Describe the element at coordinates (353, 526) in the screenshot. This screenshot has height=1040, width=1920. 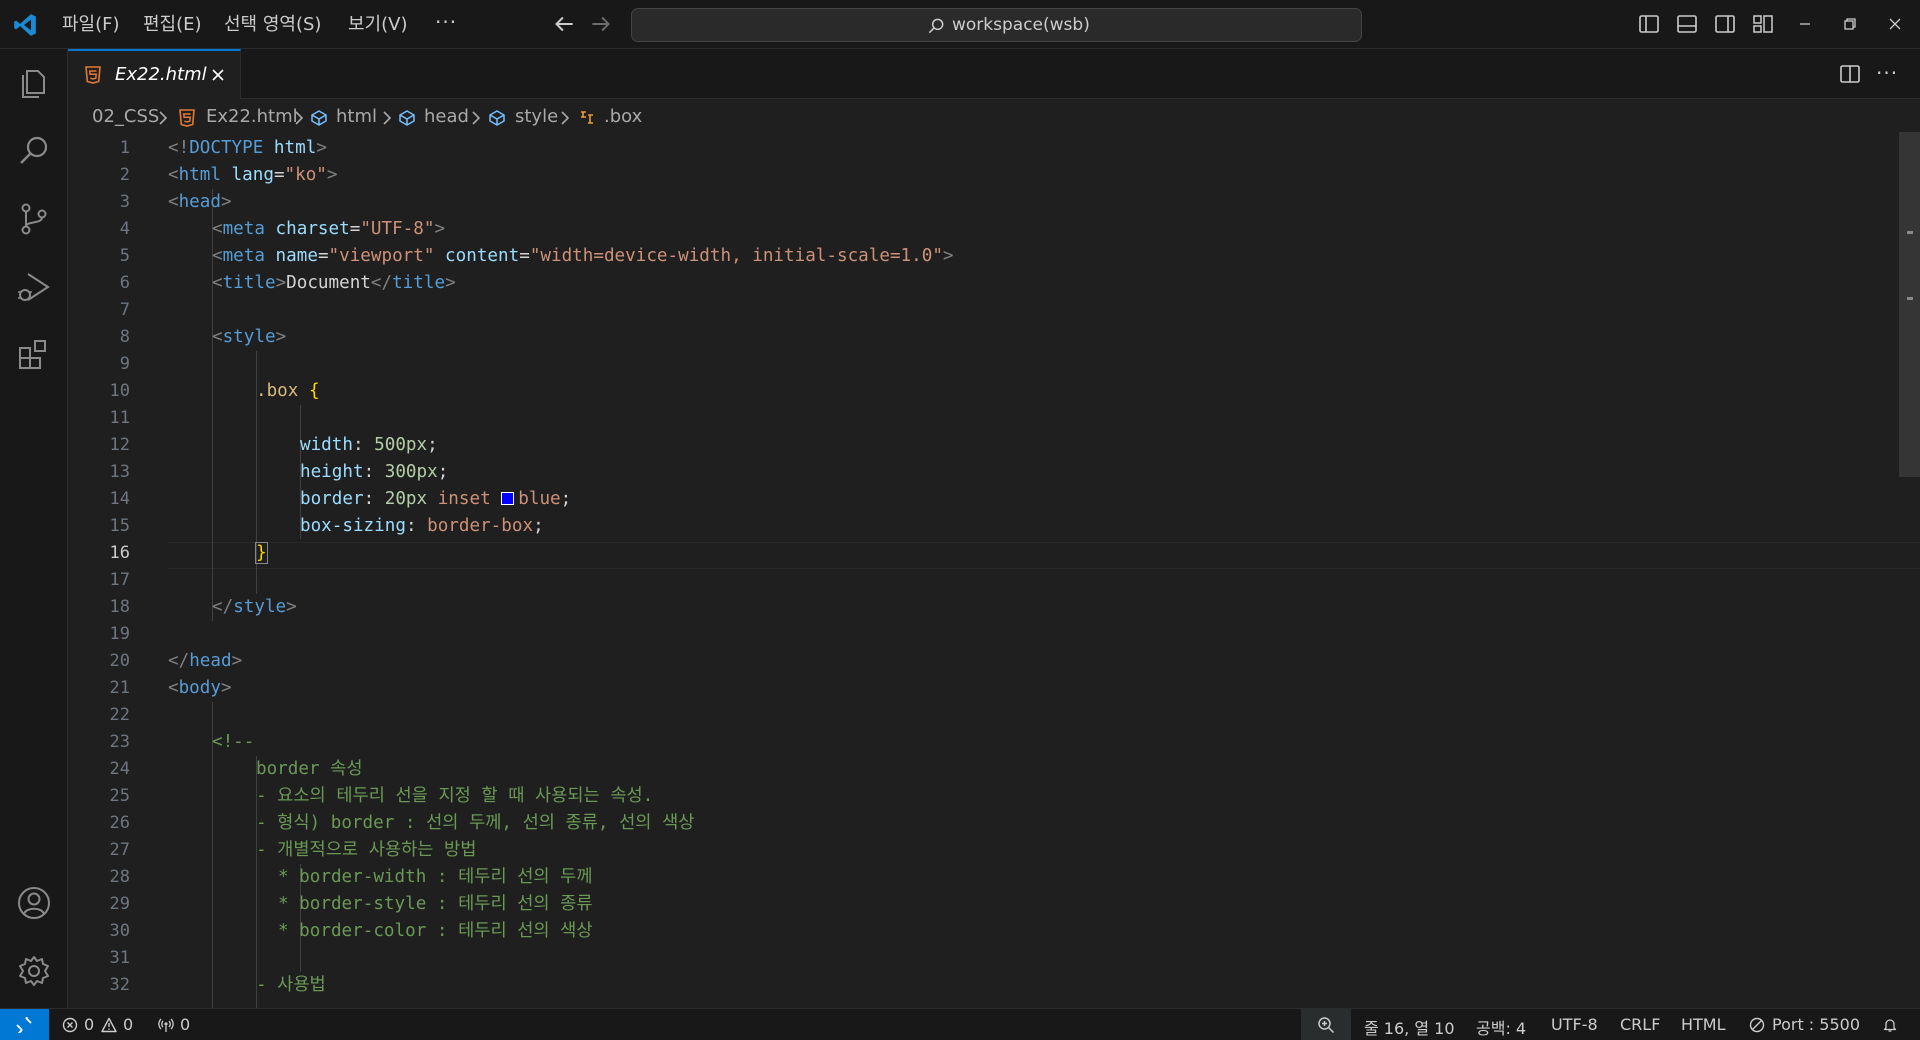
I see `token: box-sizing` at that location.